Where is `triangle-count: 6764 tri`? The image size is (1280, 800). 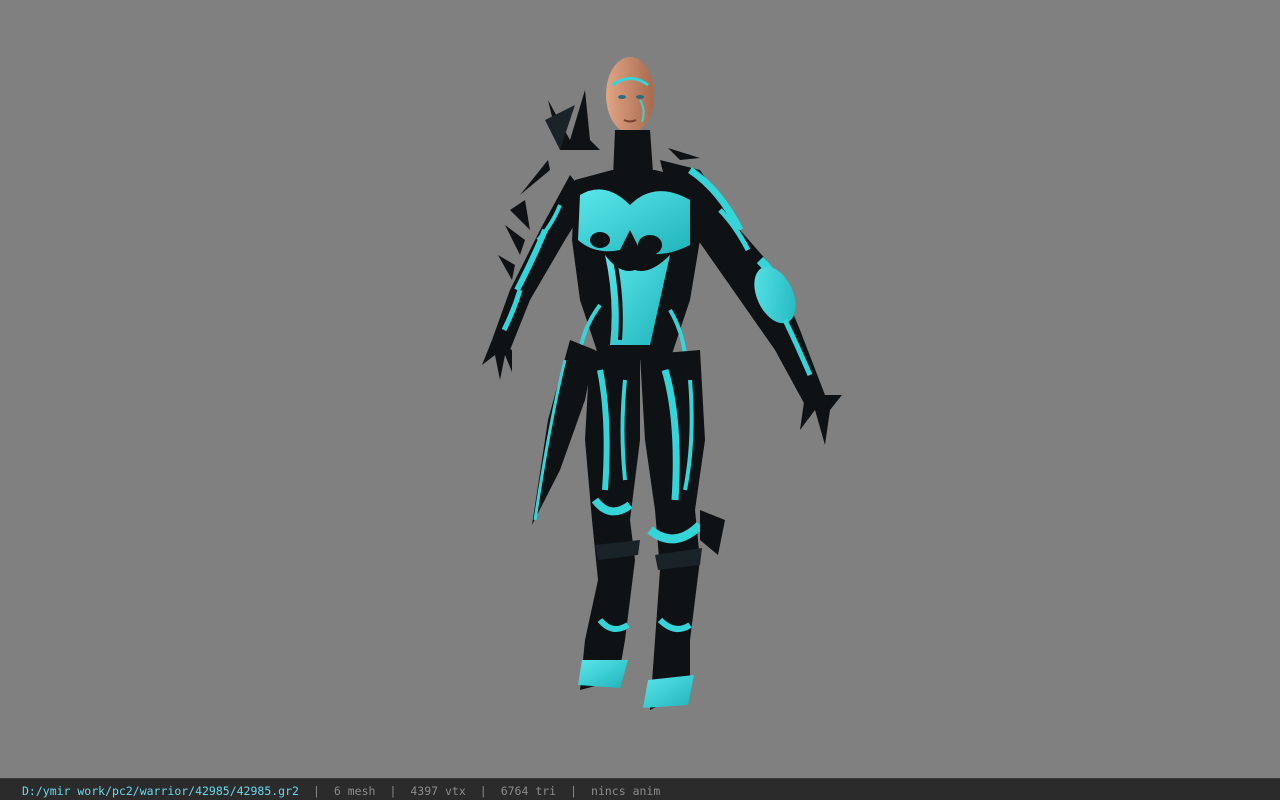 triangle-count: 6764 tri is located at coordinates (528, 790).